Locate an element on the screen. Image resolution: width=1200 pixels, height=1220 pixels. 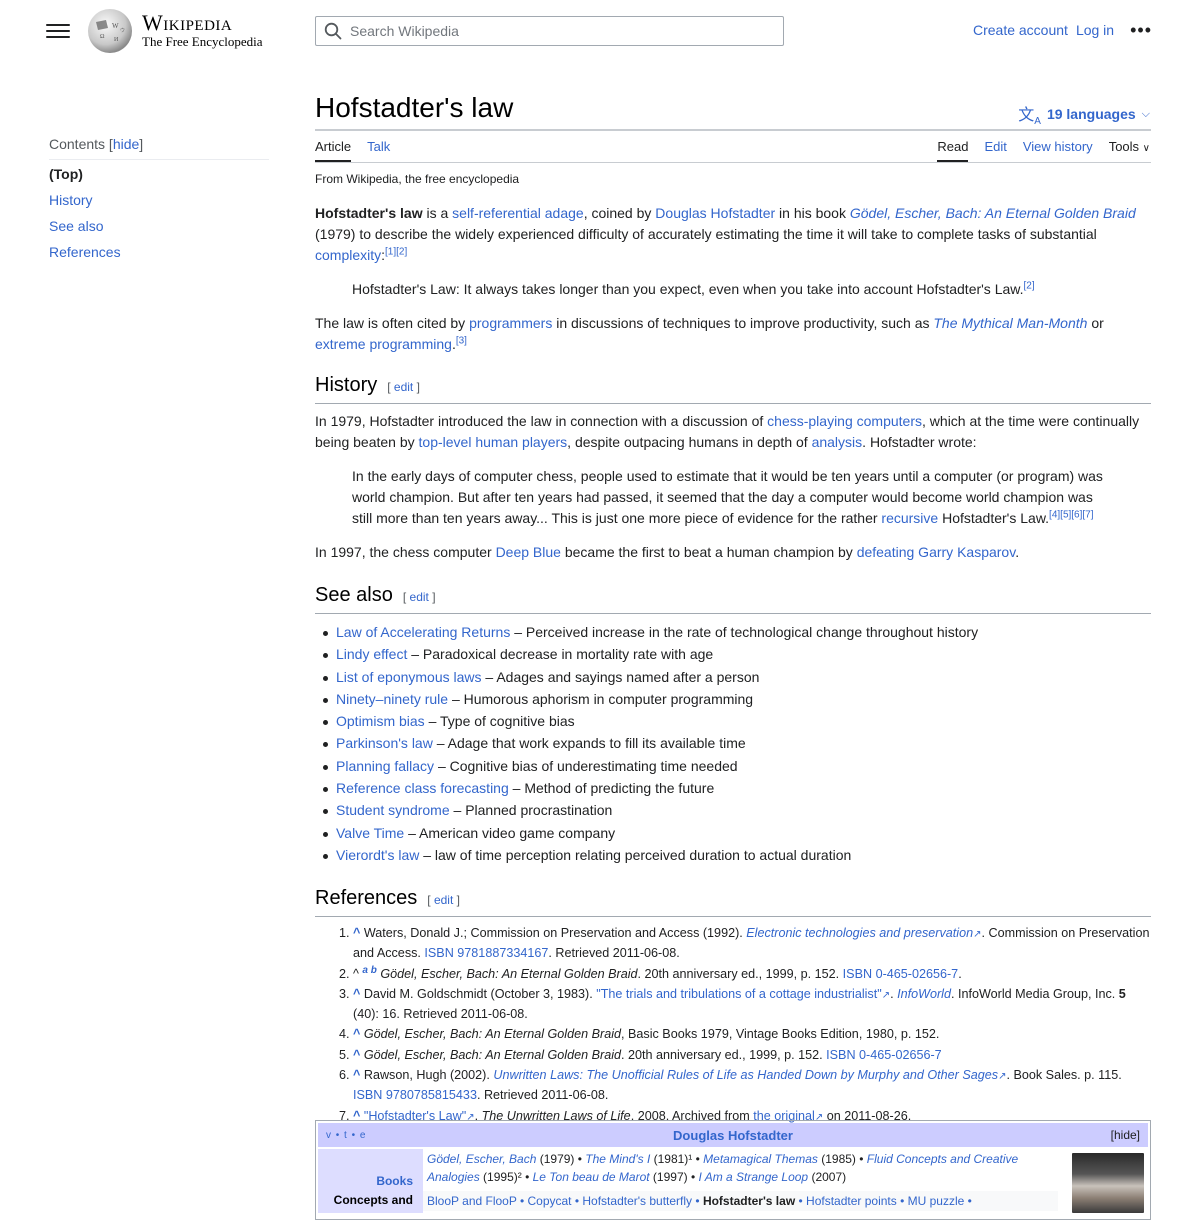
see-also-link: Parkinson's law is located at coordinates (384, 743).